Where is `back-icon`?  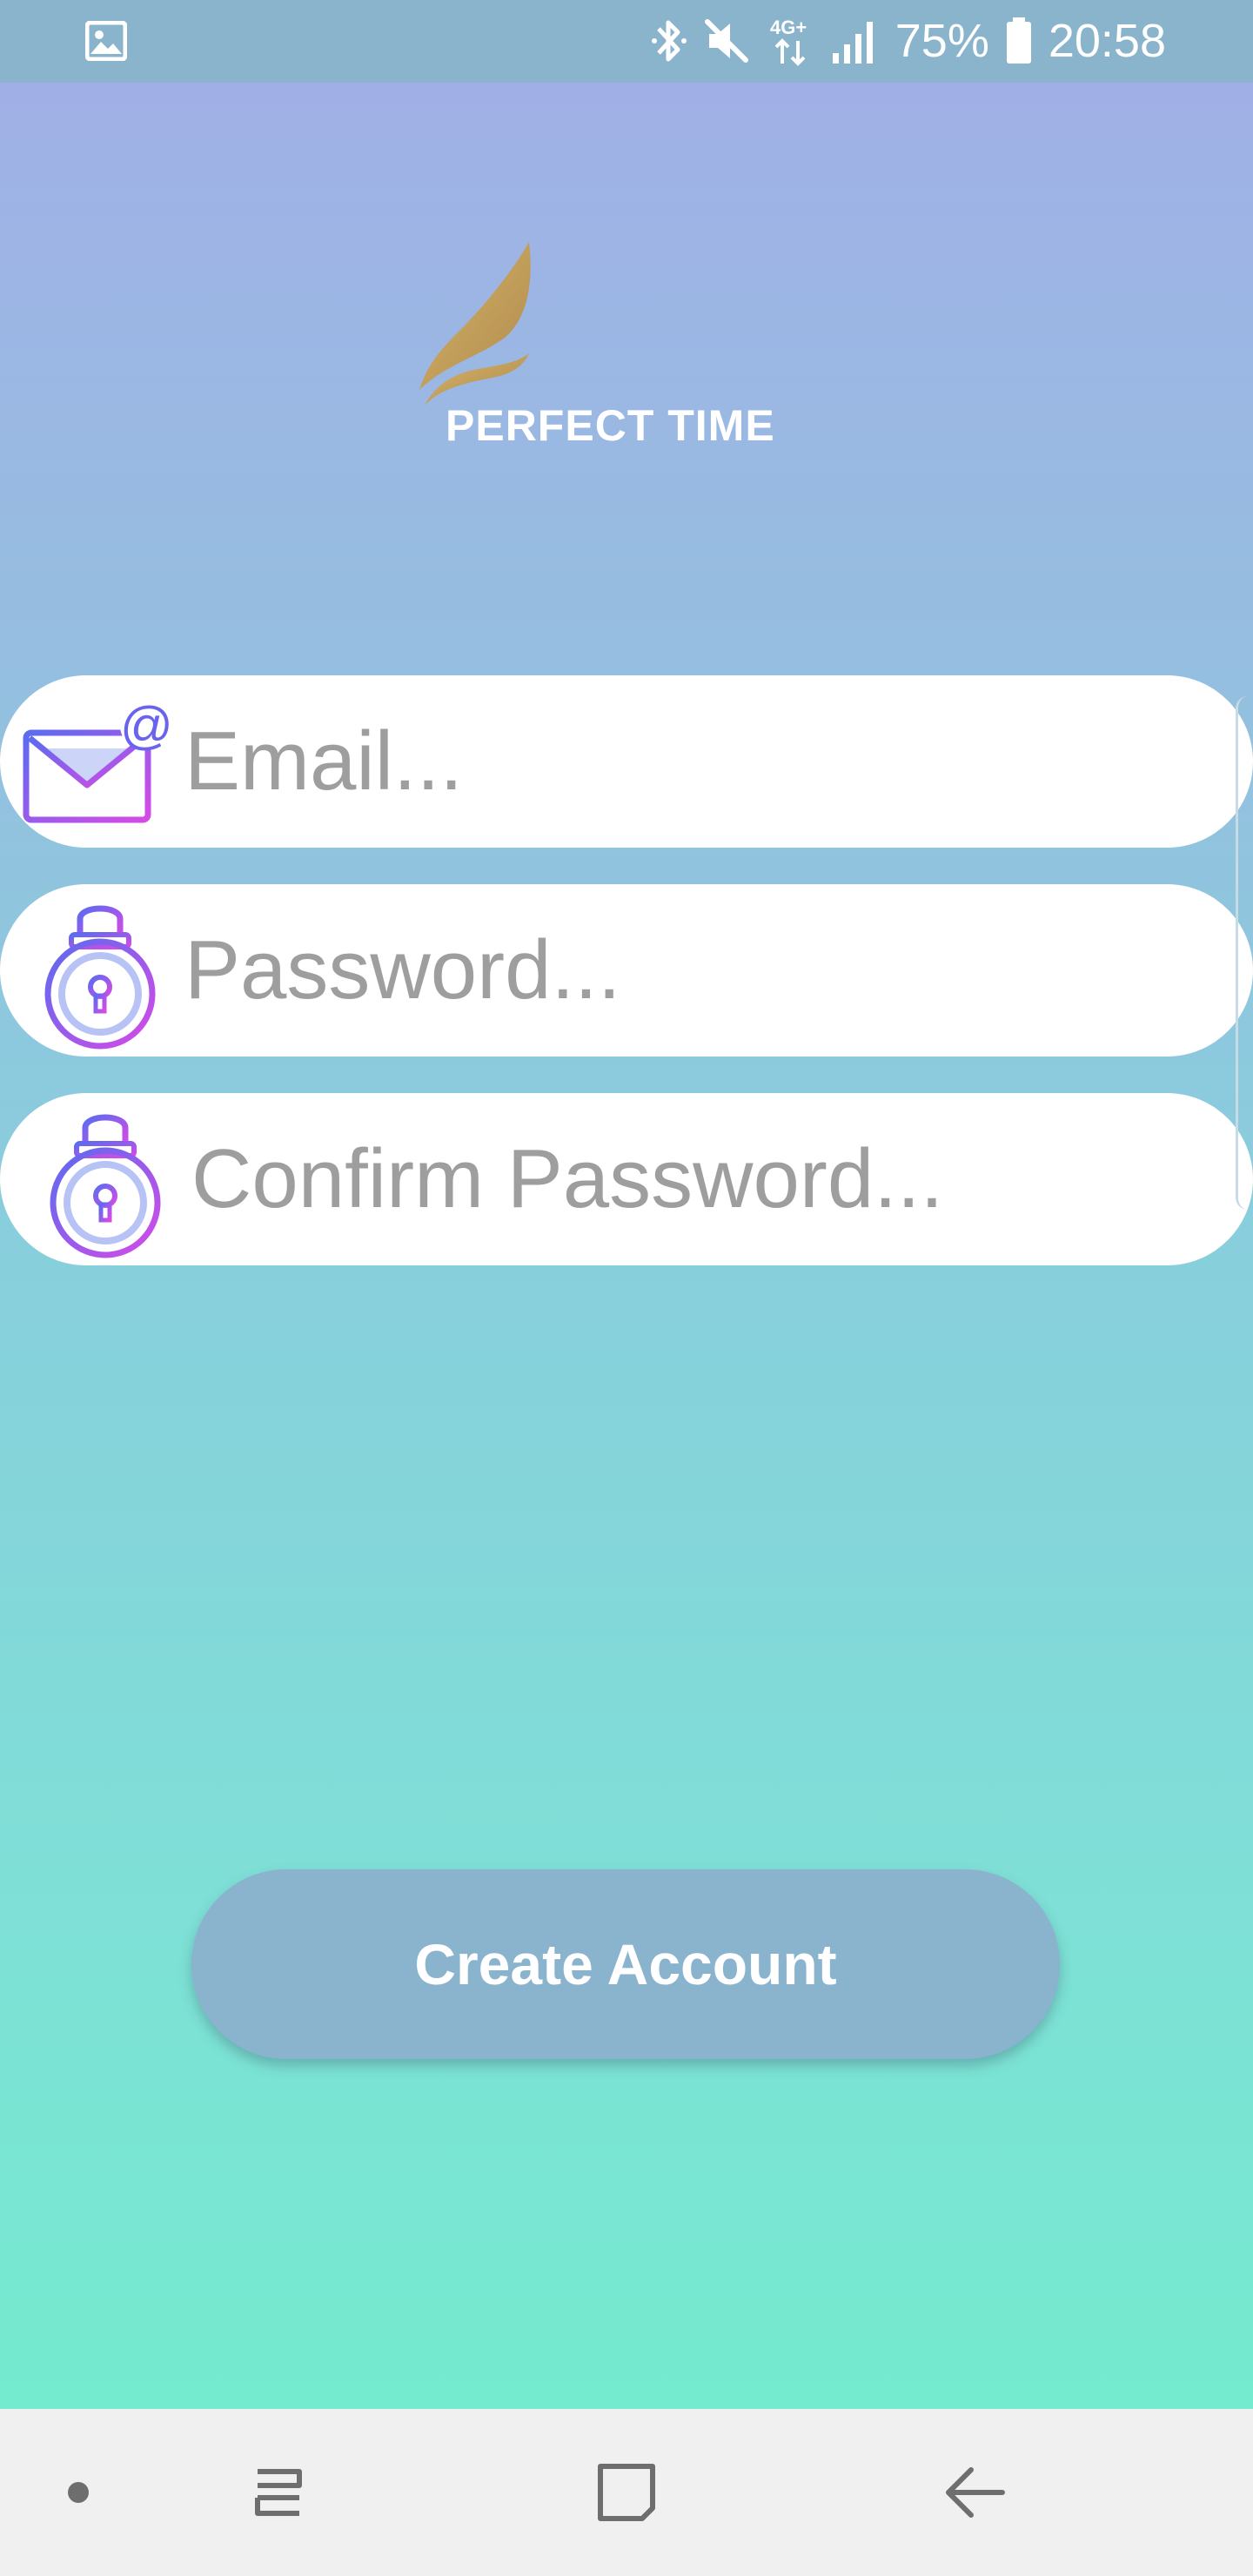
back-icon is located at coordinates (976, 2492).